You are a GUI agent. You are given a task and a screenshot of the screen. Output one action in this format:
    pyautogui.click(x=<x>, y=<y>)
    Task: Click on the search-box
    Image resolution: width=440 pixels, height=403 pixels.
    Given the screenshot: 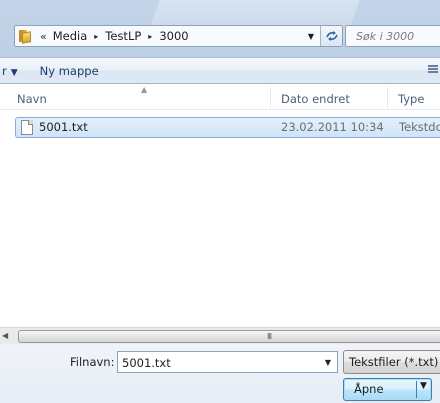 What is the action you would take?
    pyautogui.click(x=392, y=36)
    